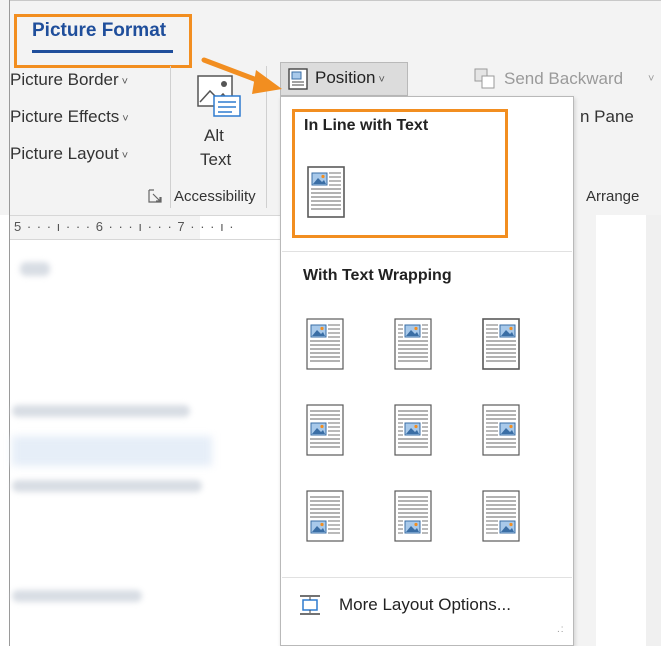 This screenshot has width=661, height=646. I want to click on position-option-bottom-left, so click(325, 516).